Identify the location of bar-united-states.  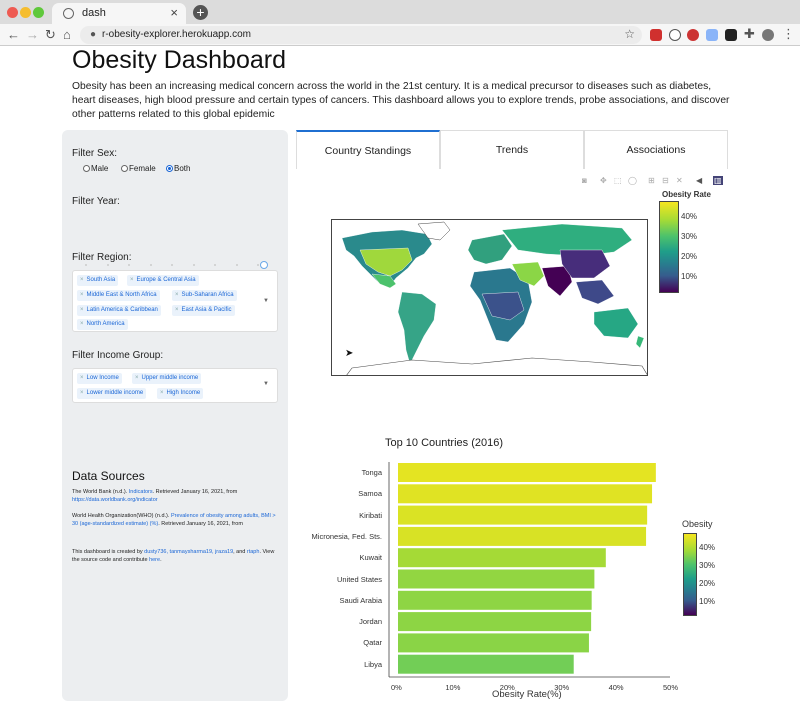
(496, 579).